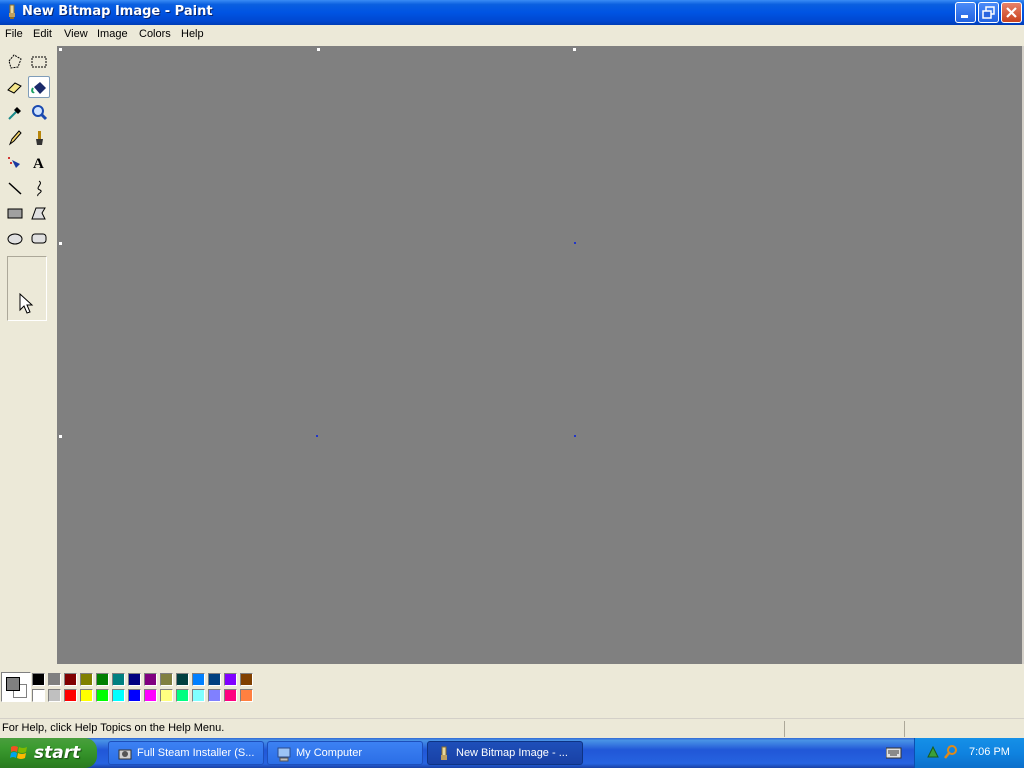 This screenshot has height=768, width=1024. I want to click on rectangle-icon, so click(15, 213).